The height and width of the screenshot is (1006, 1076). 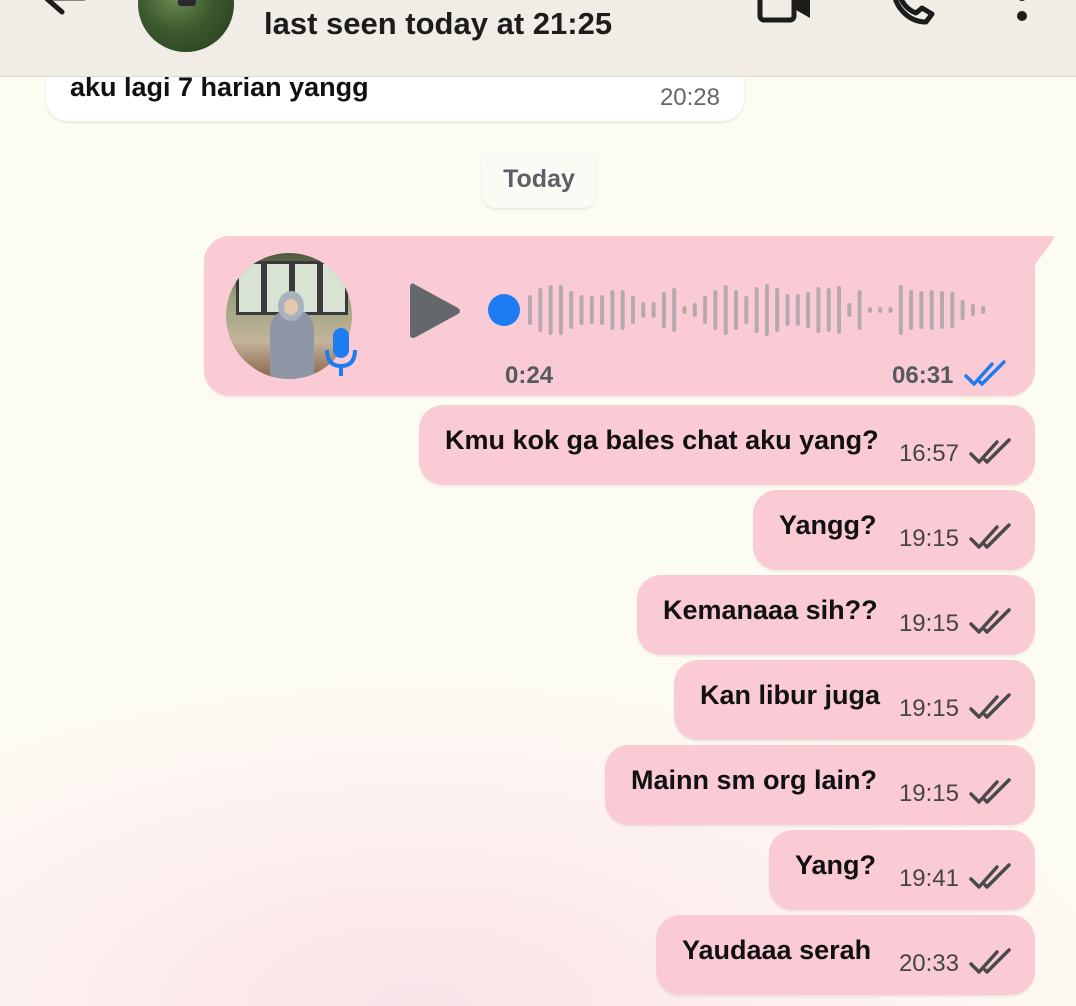 I want to click on outgoing-message: Yaudaaa serah 20:33, so click(x=845, y=955).